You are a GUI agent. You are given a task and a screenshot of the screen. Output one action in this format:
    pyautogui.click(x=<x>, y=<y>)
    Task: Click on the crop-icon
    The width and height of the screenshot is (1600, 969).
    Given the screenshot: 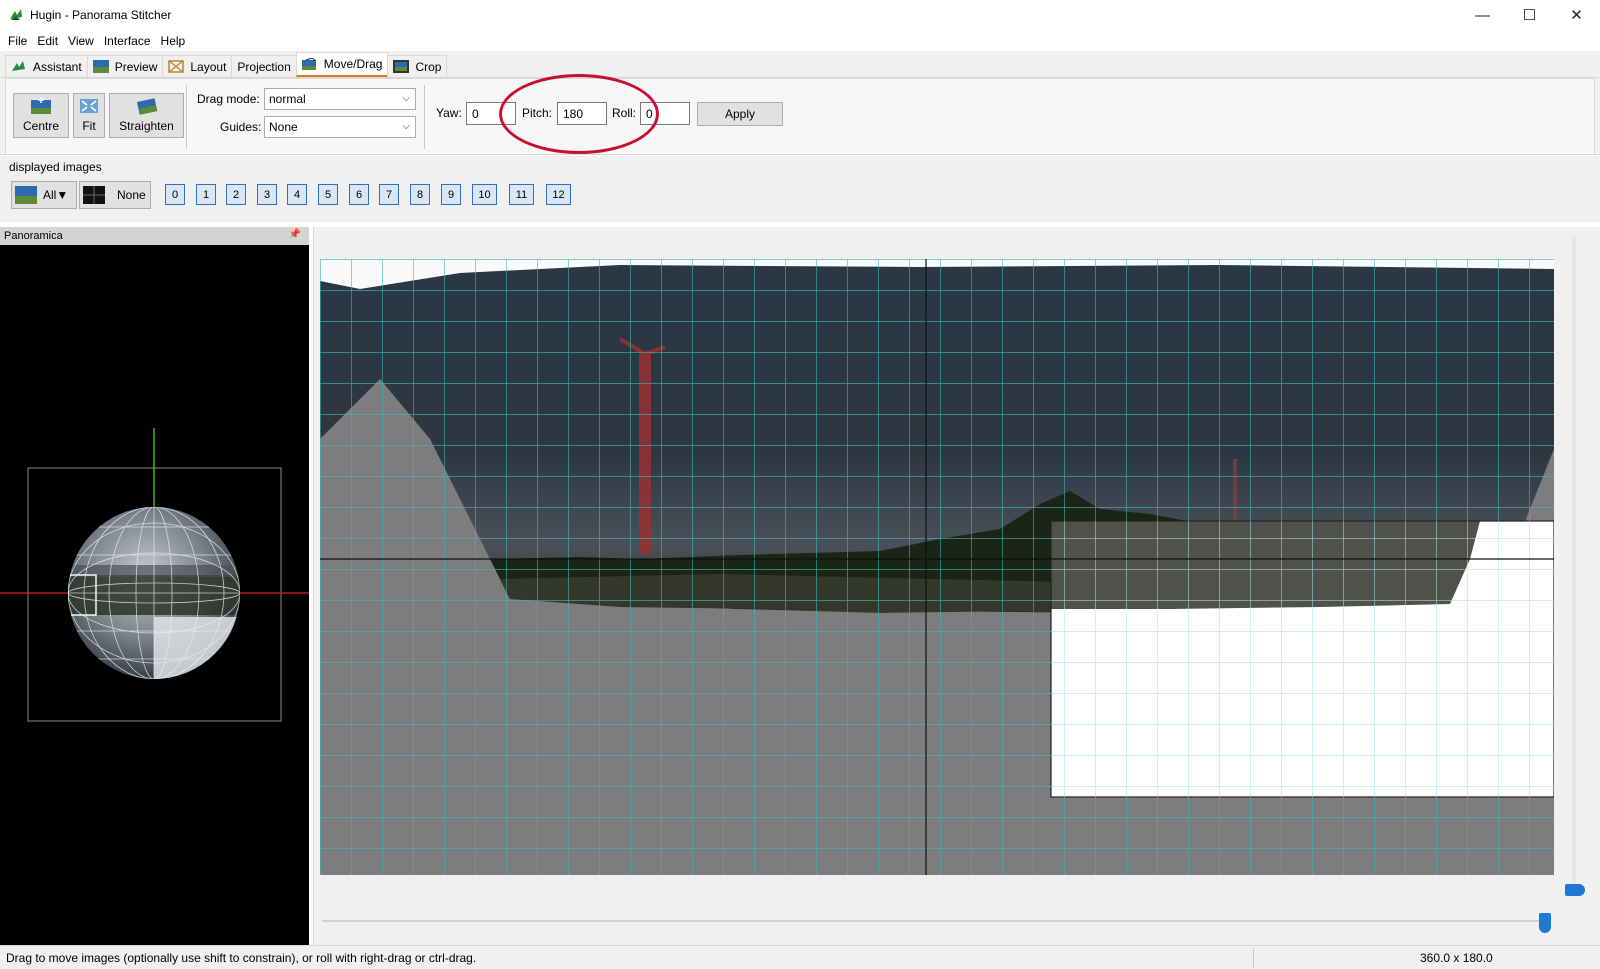 What is the action you would take?
    pyautogui.click(x=401, y=66)
    